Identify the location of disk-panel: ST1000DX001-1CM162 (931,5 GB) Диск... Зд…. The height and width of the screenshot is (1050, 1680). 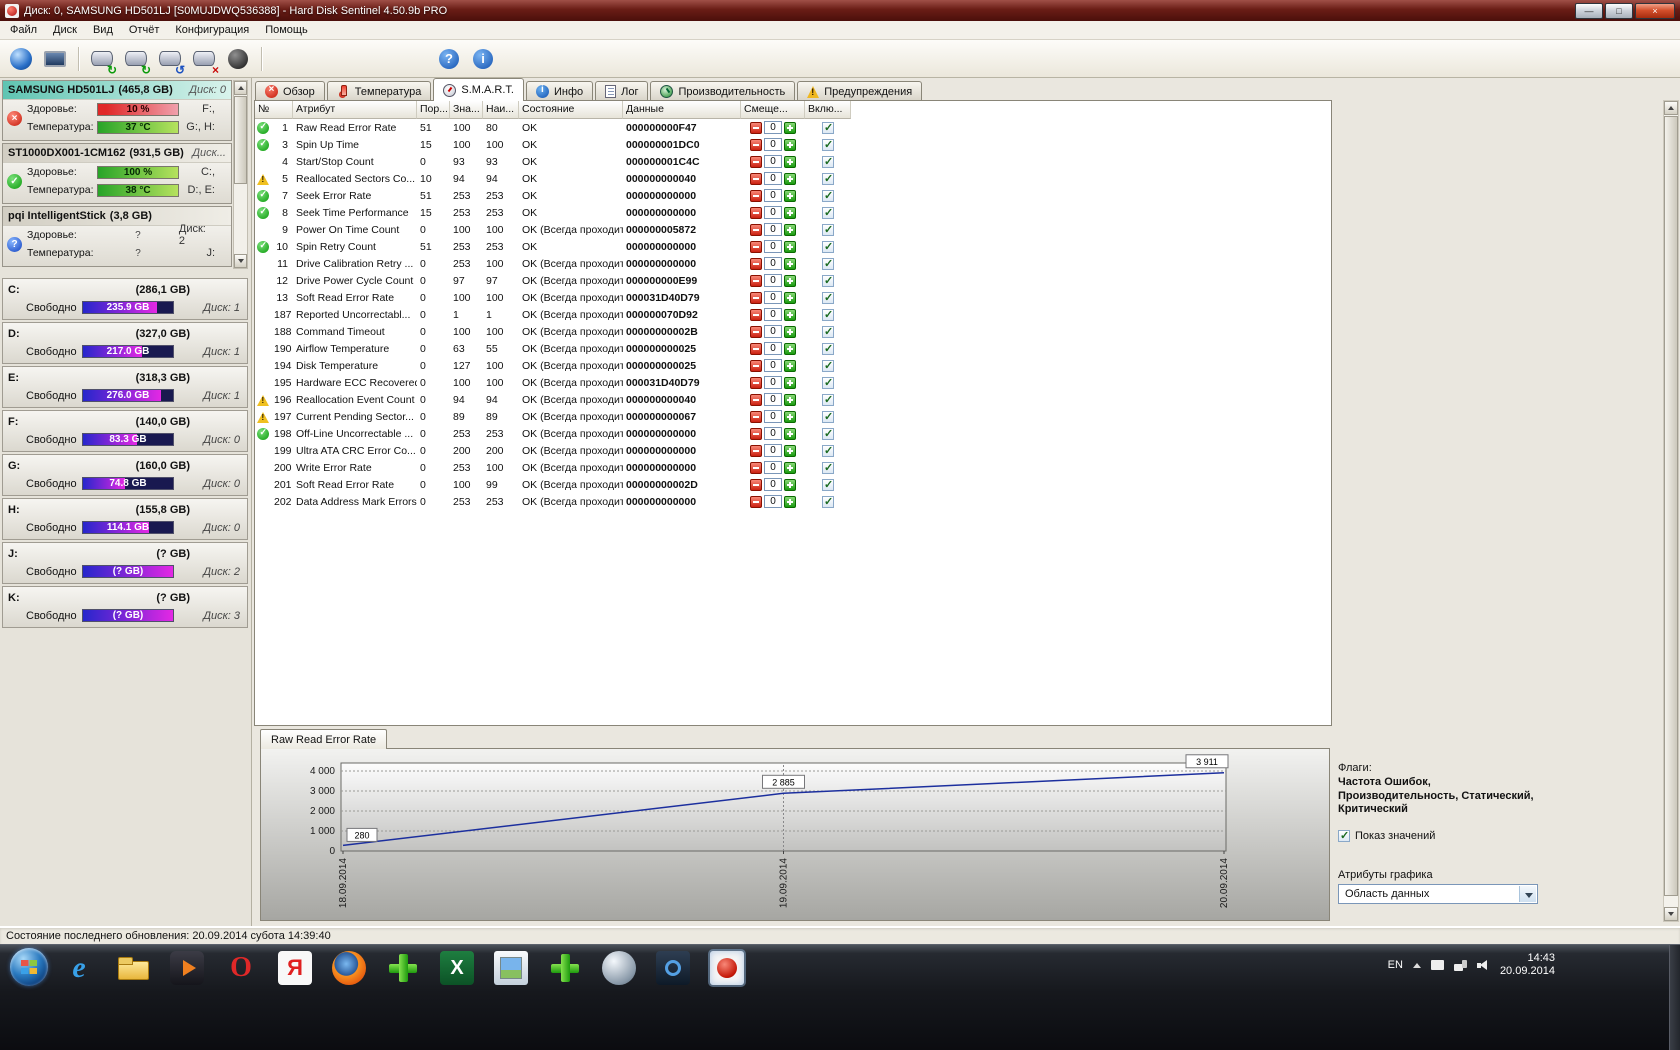
(117, 173).